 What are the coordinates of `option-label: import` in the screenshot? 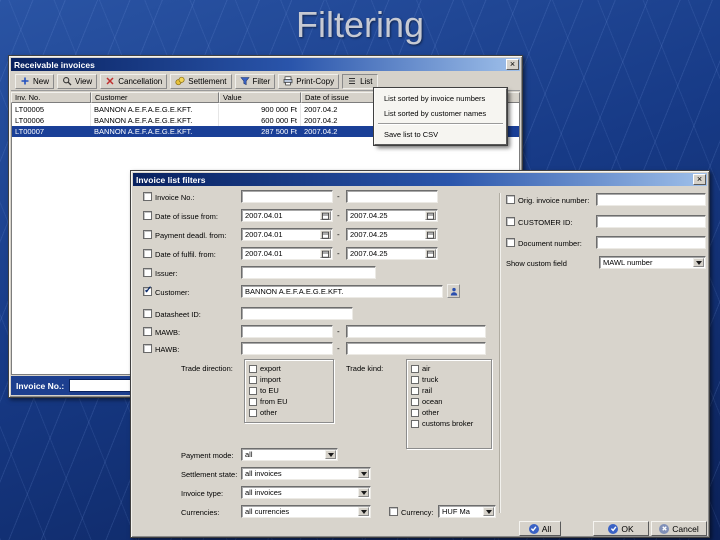 It's located at (270, 379).